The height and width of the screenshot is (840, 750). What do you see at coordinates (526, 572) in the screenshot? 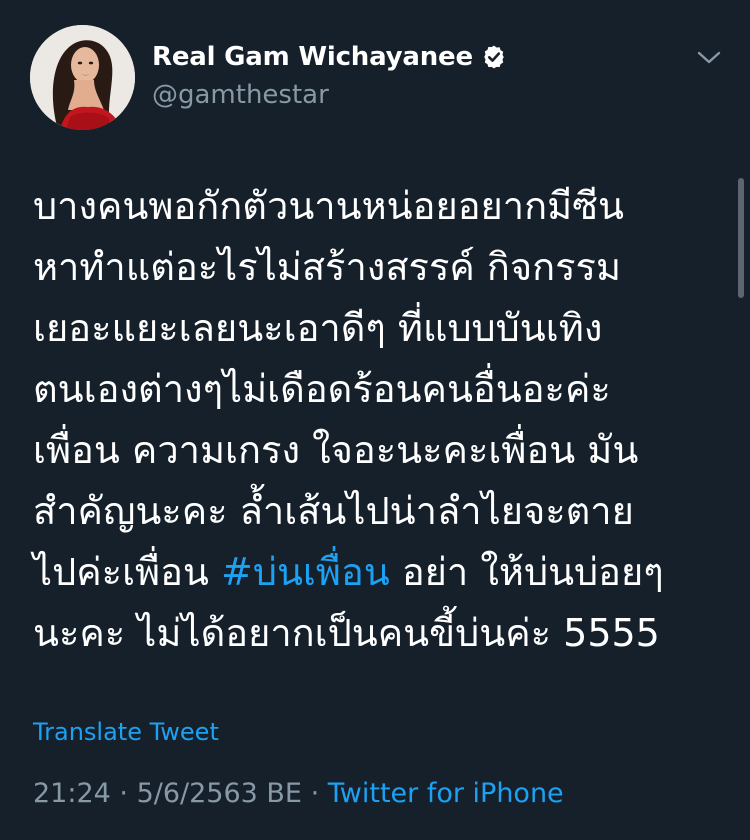
I see `tweet-line-suffix: อย่า ให้บ่นบ่อยๆ` at bounding box center [526, 572].